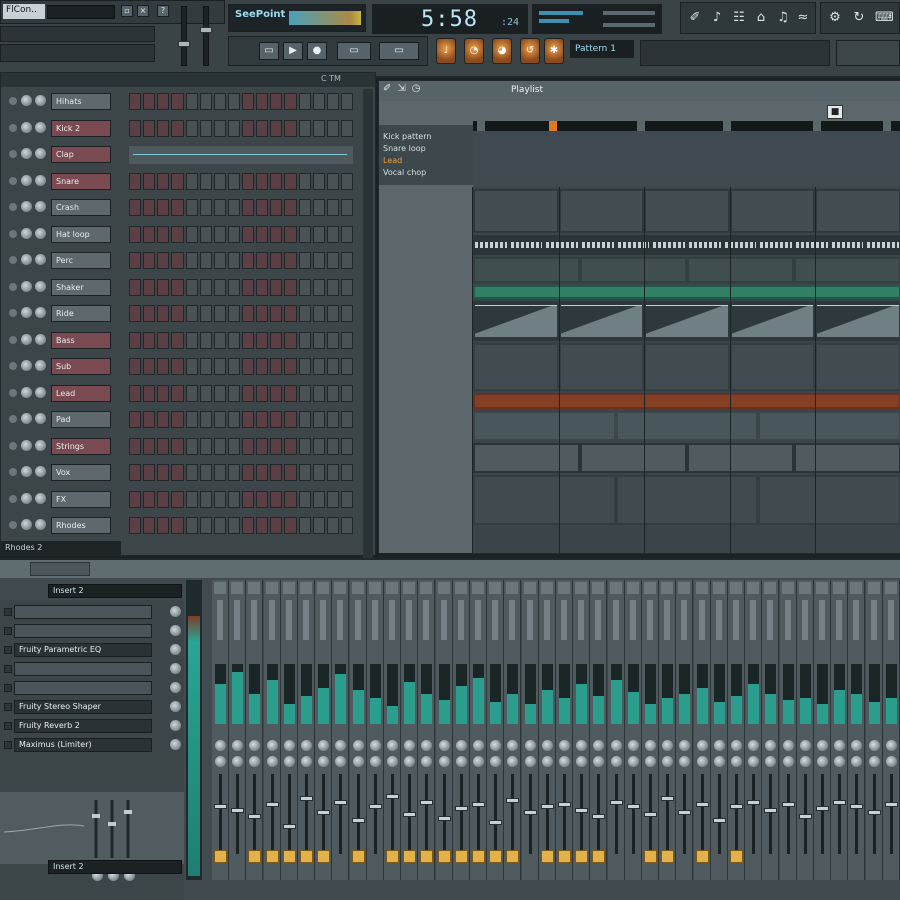 The width and height of the screenshot is (900, 900). I want to click on playlist-lane, so click(686, 211).